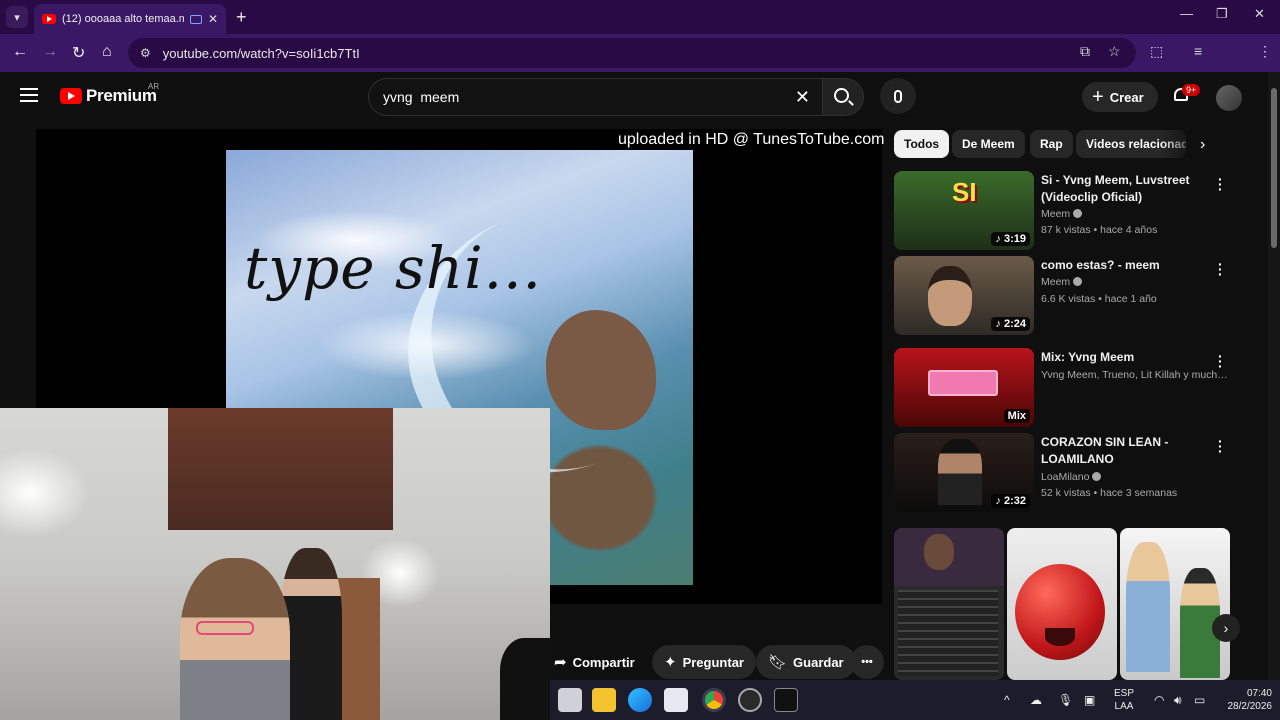 The image size is (1280, 720). Describe the element at coordinates (1259, 14) in the screenshot. I see `close-window-button: ✕` at that location.